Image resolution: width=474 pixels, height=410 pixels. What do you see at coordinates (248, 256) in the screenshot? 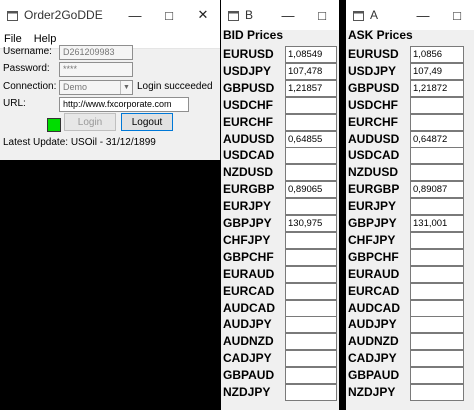
I see `bid-symbol: GBPCHF` at bounding box center [248, 256].